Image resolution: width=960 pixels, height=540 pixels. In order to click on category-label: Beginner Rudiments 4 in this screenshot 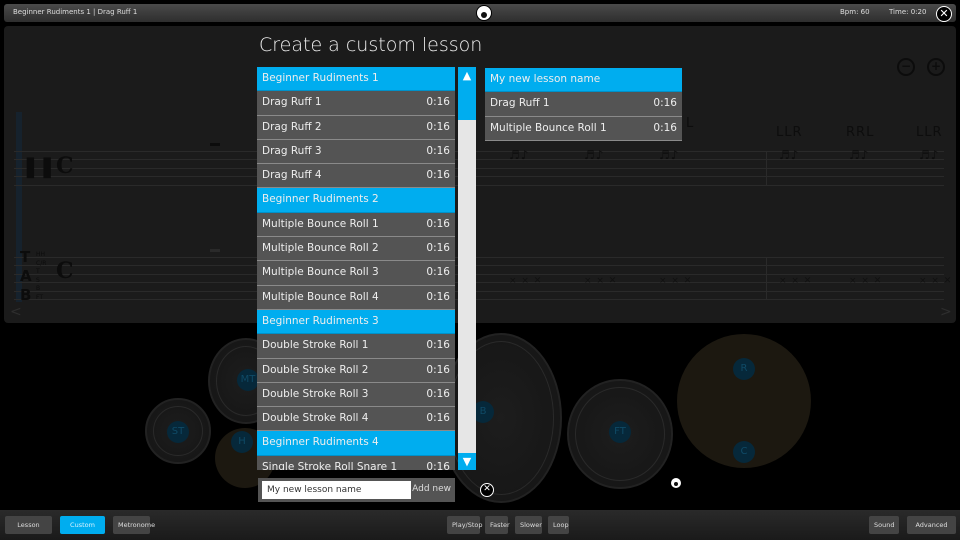, I will do `click(320, 442)`.